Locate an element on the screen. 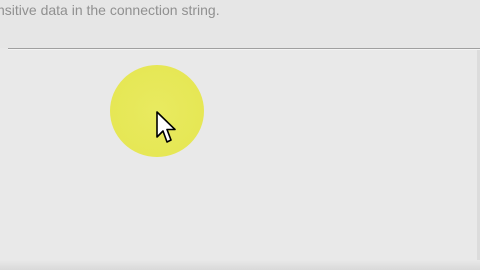 The image size is (480, 270). connection-string-caption: nsitive data in the connection string. is located at coordinates (110, 10).